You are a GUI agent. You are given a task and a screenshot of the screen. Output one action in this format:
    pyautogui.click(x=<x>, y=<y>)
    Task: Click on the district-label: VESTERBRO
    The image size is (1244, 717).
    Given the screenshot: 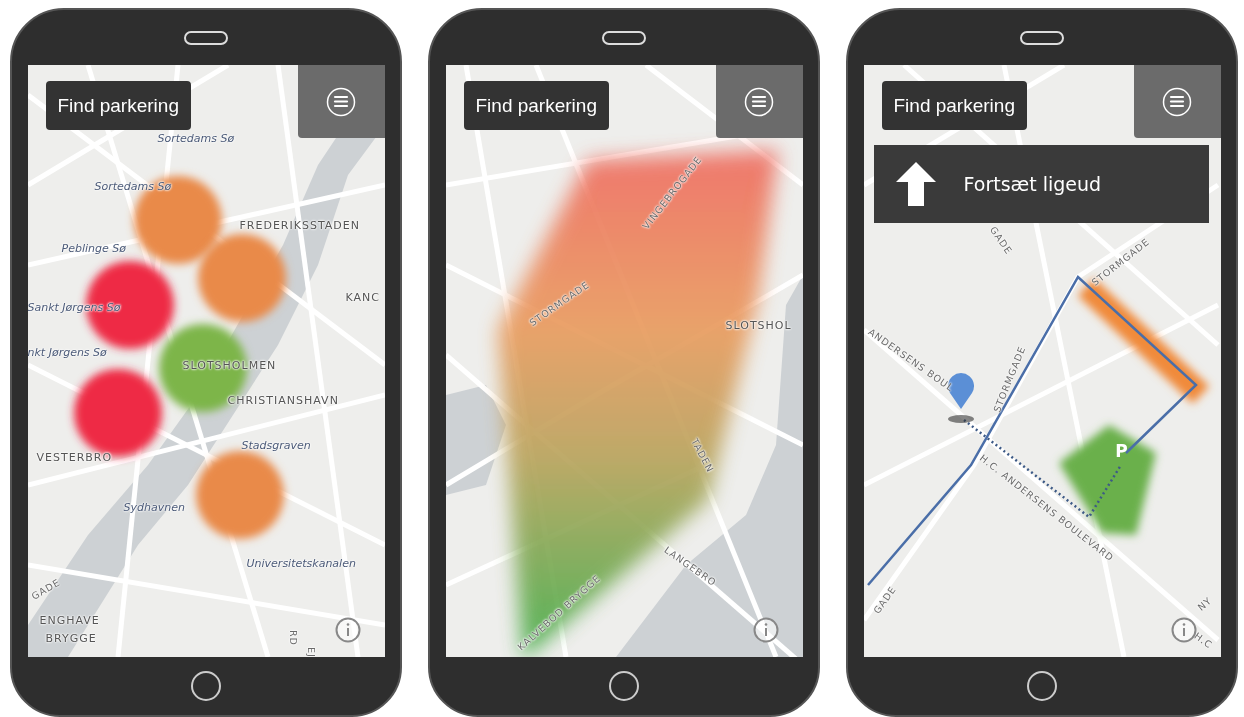 What is the action you would take?
    pyautogui.click(x=74, y=458)
    